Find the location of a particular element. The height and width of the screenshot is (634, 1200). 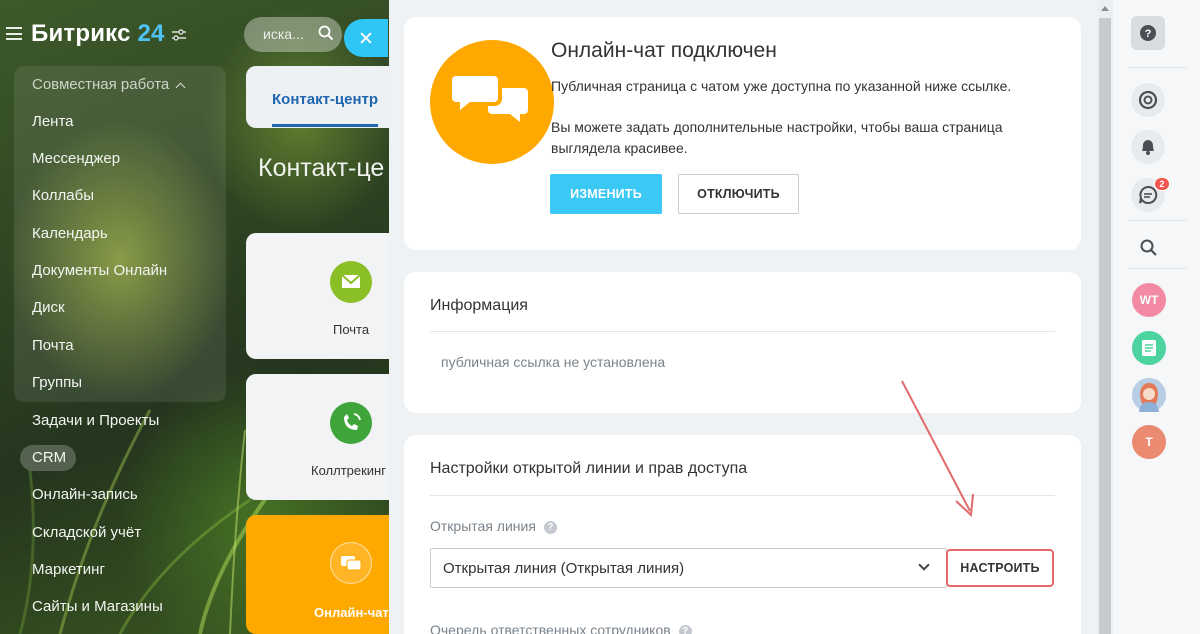

target-icon is located at coordinates (1148, 100).